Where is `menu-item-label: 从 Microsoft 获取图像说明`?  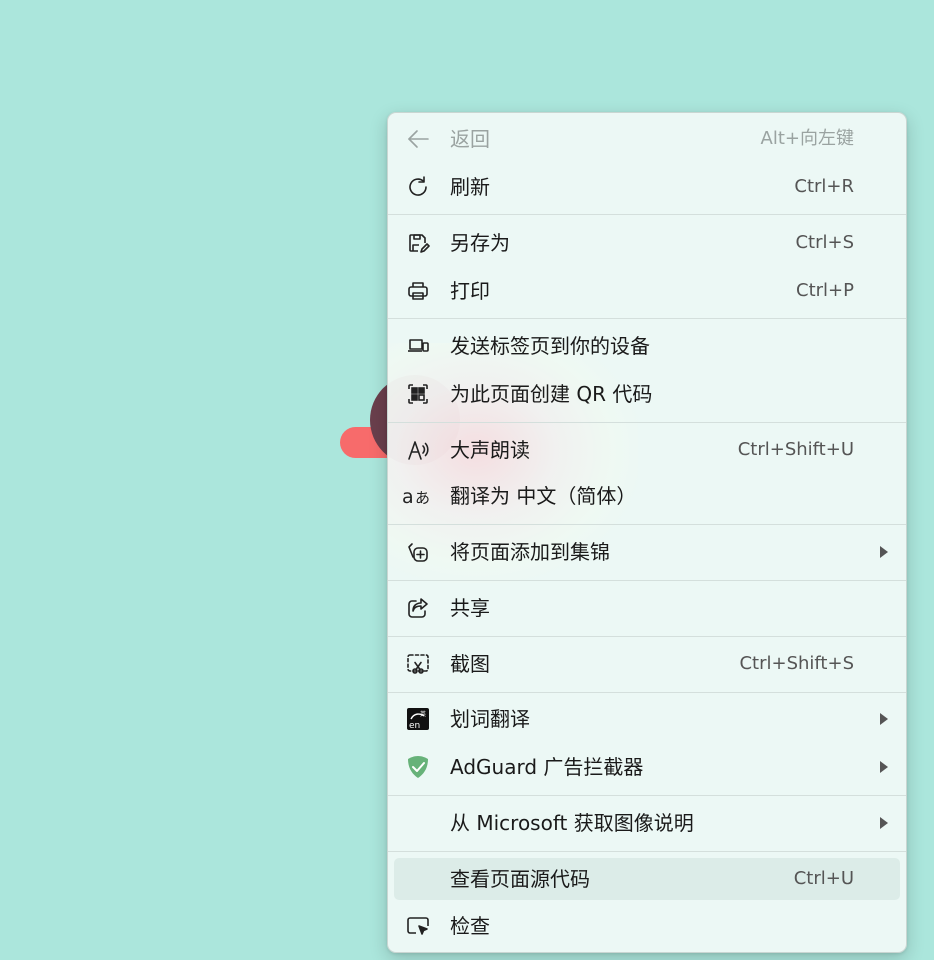 menu-item-label: 从 Microsoft 获取图像说明 is located at coordinates (572, 823).